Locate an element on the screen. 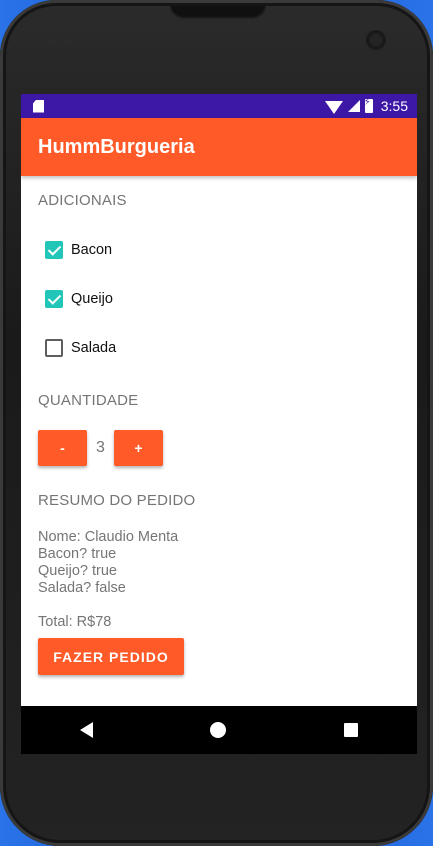 Image resolution: width=433 pixels, height=846 pixels. checkbox-label: Bacon is located at coordinates (92, 249).